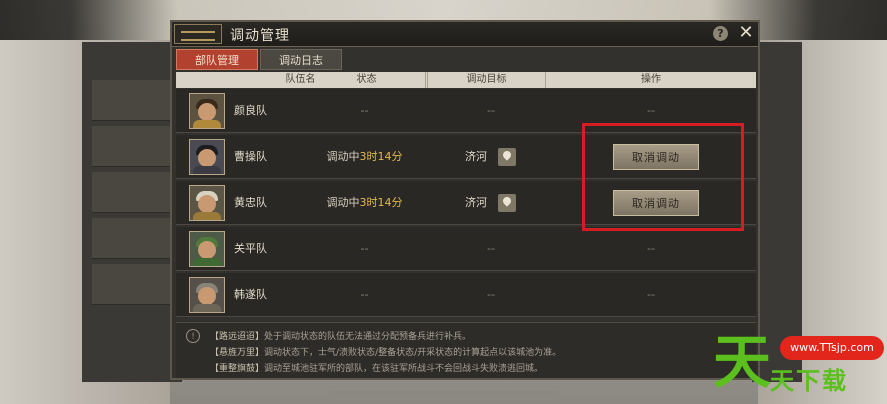 The height and width of the screenshot is (404, 887). I want to click on title-ornament-icon, so click(198, 34).